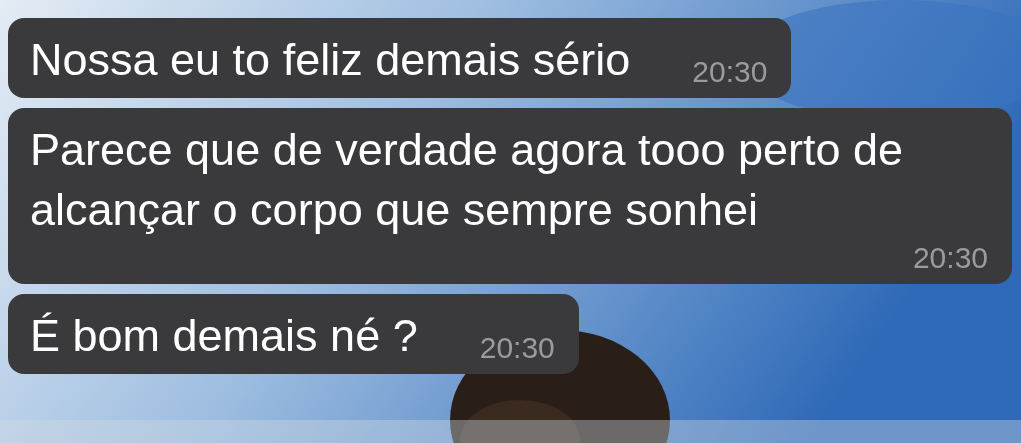 The width and height of the screenshot is (1021, 443). What do you see at coordinates (224, 336) in the screenshot?
I see `message-text: É bom demais né ?` at bounding box center [224, 336].